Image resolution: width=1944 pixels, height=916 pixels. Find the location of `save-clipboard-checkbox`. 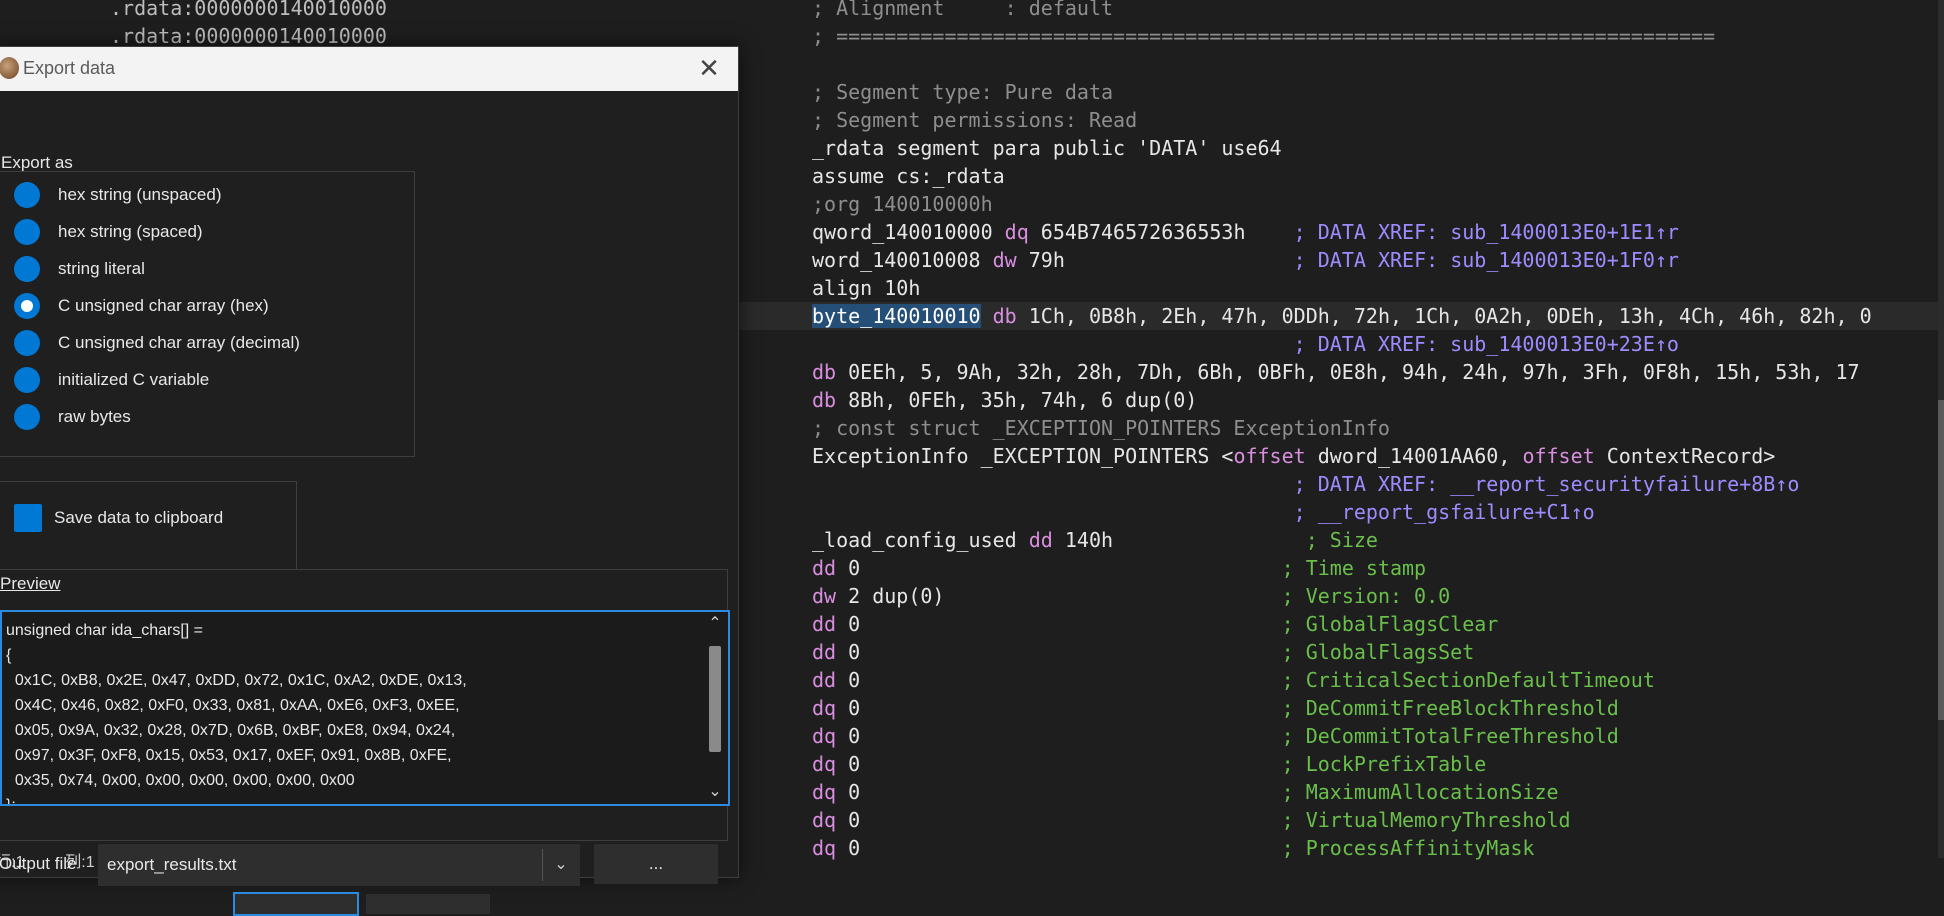

save-clipboard-checkbox is located at coordinates (28, 518).